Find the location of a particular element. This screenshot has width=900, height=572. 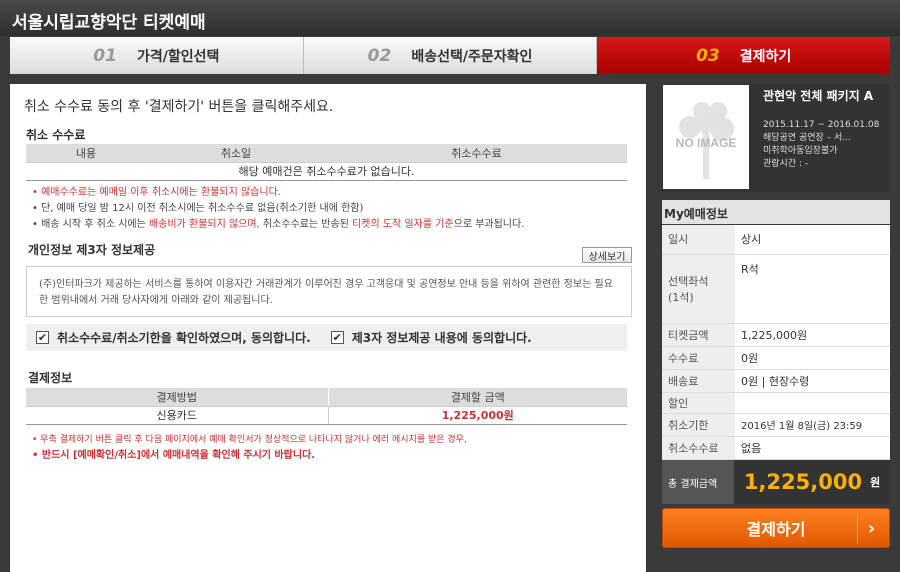

col-header: 취소수수료 is located at coordinates (476, 153).